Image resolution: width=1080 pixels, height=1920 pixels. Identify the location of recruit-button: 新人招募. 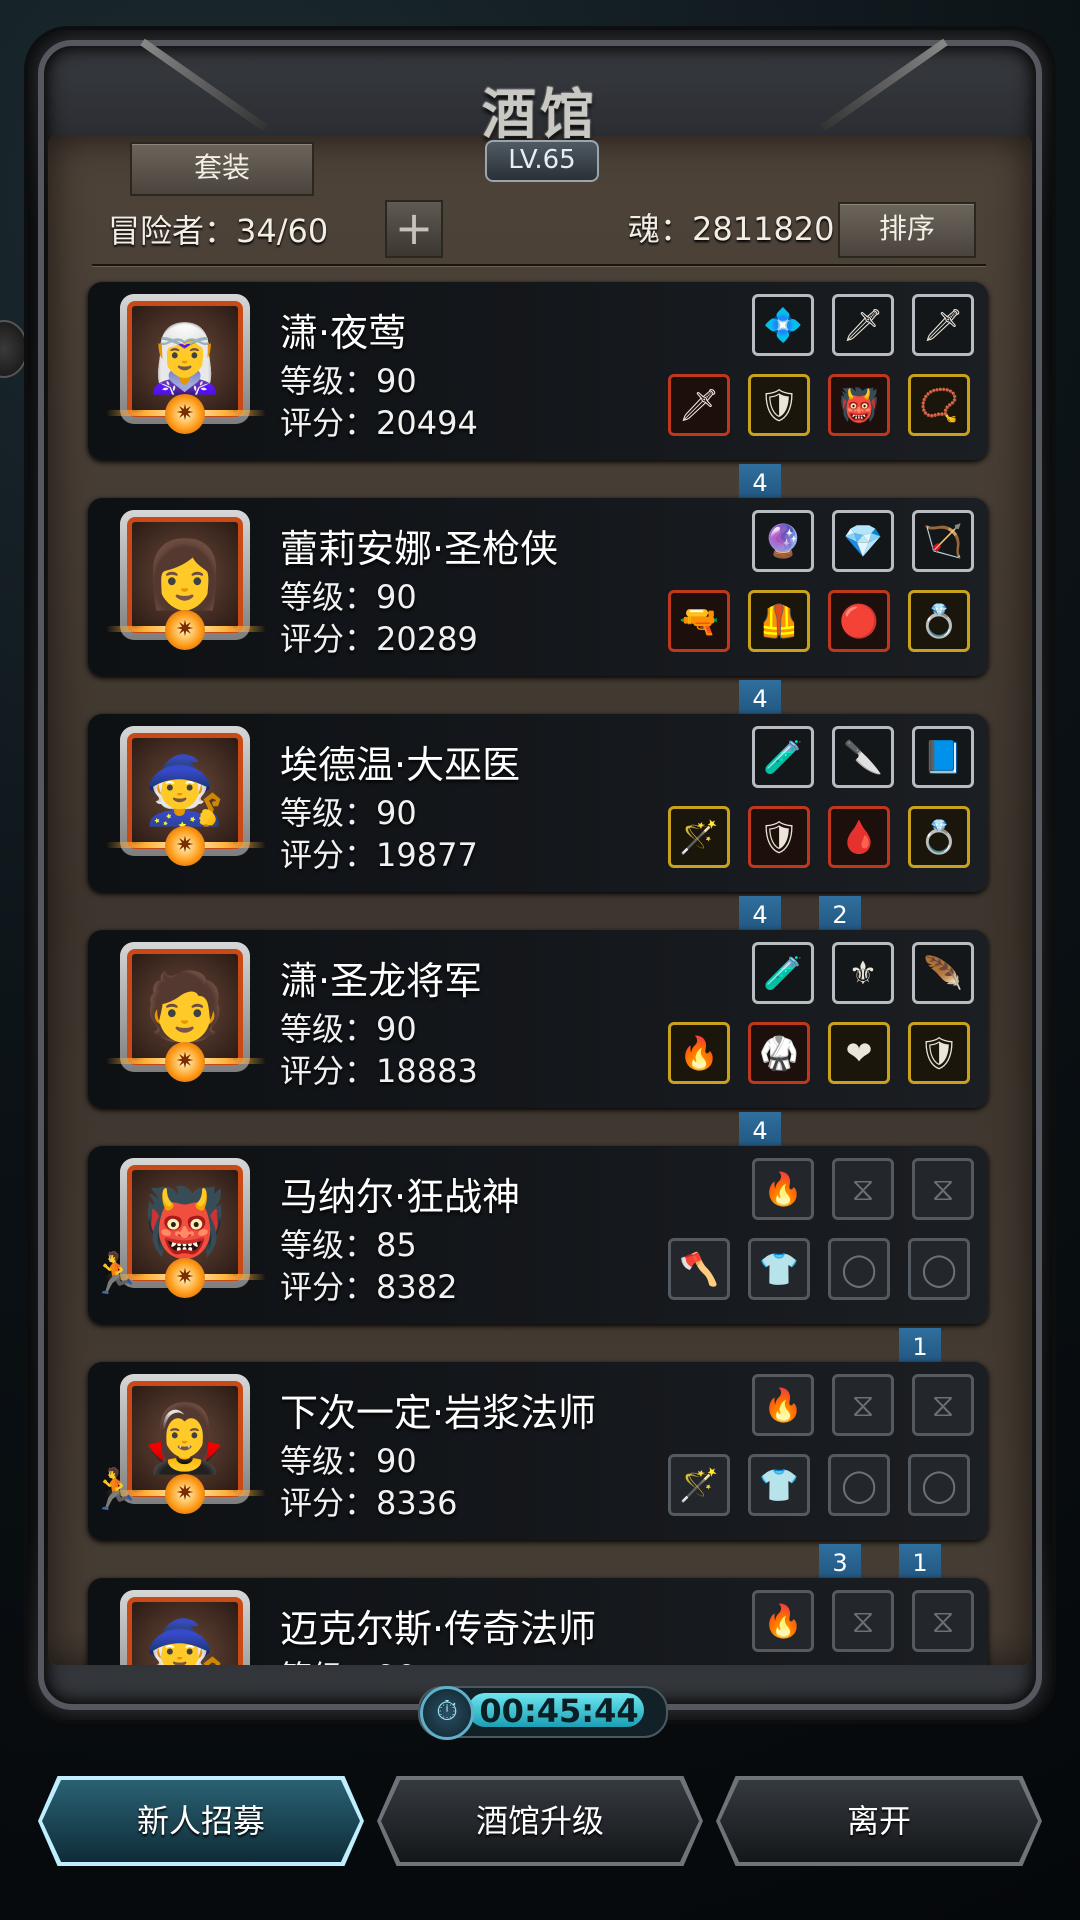
(201, 1821).